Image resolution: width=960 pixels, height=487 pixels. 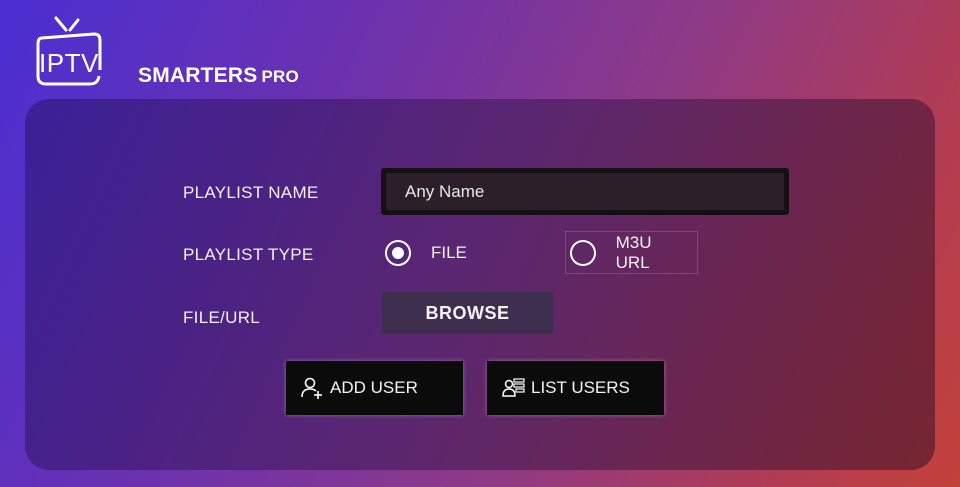 I want to click on list-users-button: LIST USERS, so click(x=575, y=388).